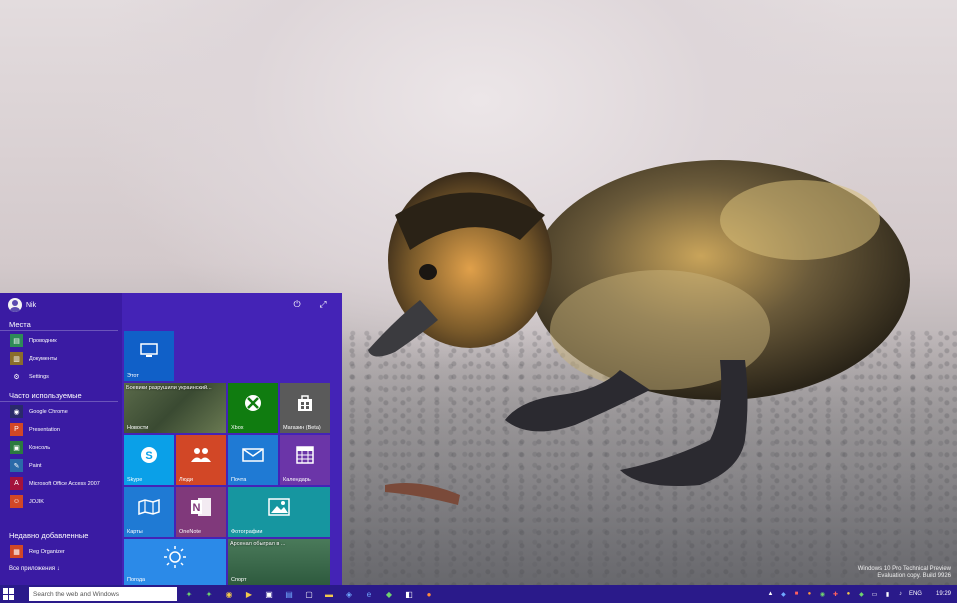 The width and height of the screenshot is (957, 603). What do you see at coordinates (822, 594) in the screenshot?
I see `tray-app-icon: ◉` at bounding box center [822, 594].